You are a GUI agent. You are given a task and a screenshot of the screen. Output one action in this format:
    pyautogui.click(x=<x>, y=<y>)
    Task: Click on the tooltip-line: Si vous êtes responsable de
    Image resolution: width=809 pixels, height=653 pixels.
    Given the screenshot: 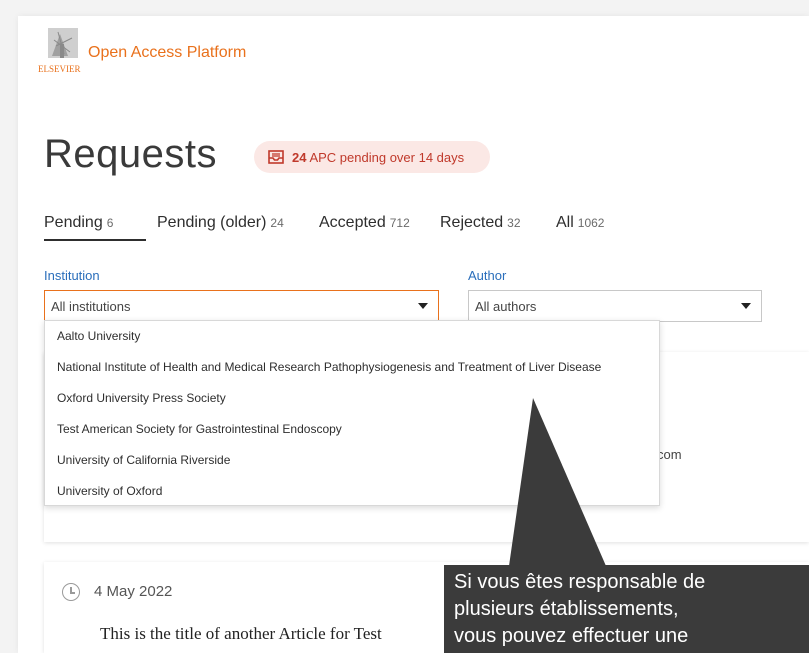 What is the action you would take?
    pyautogui.click(x=580, y=582)
    